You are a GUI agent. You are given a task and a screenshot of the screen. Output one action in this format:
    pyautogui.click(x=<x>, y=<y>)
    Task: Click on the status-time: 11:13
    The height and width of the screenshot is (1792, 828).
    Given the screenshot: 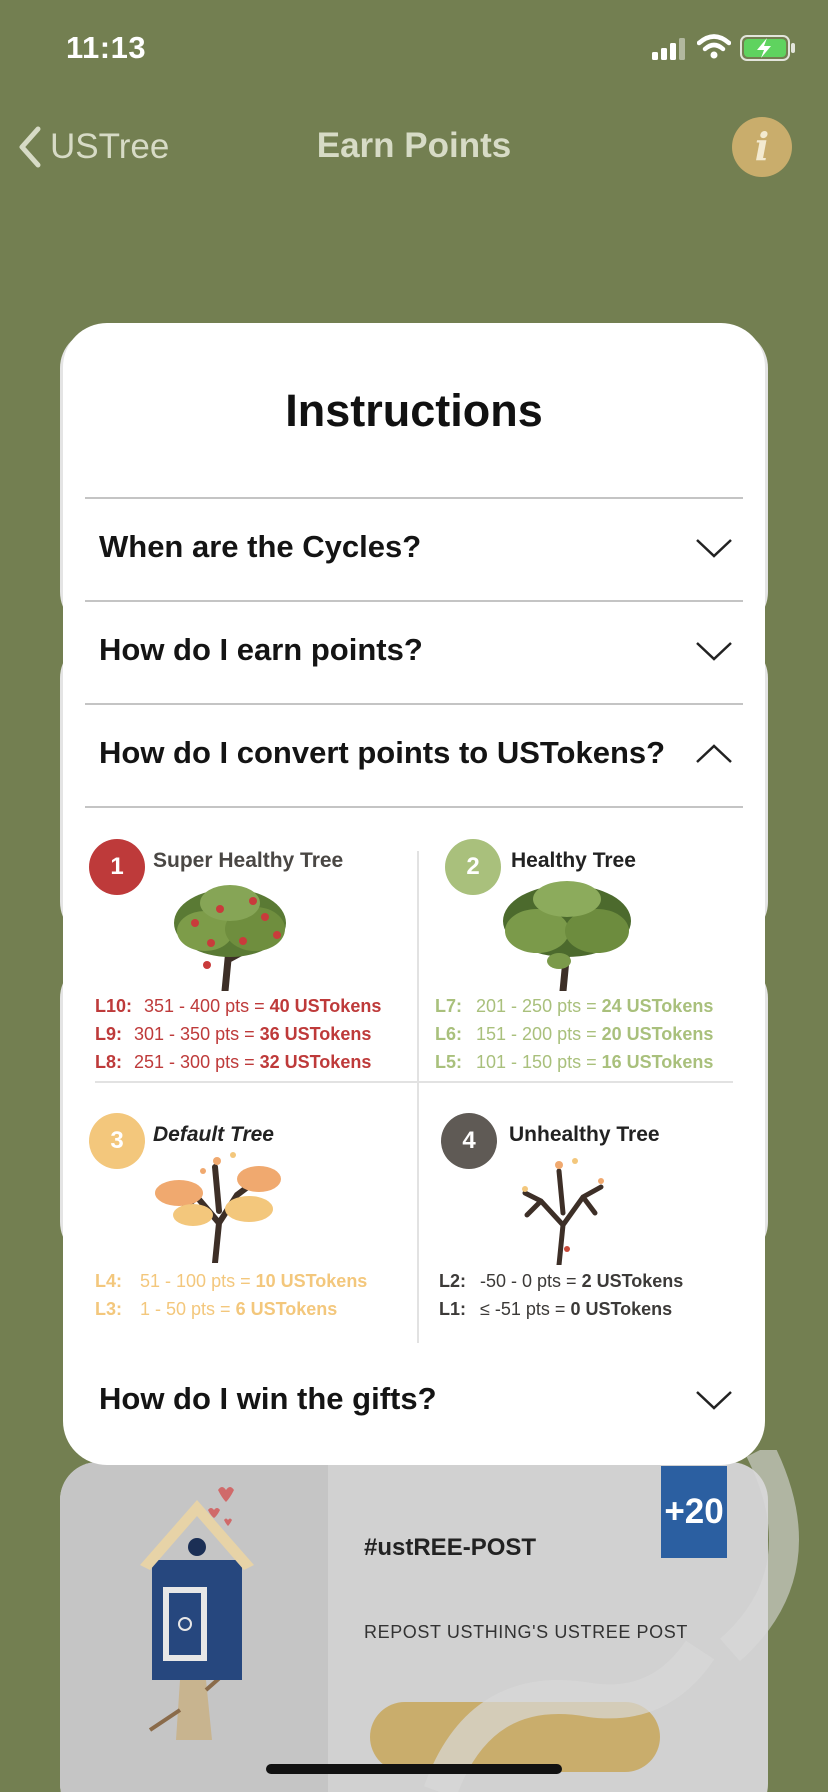 What is the action you would take?
    pyautogui.click(x=106, y=47)
    